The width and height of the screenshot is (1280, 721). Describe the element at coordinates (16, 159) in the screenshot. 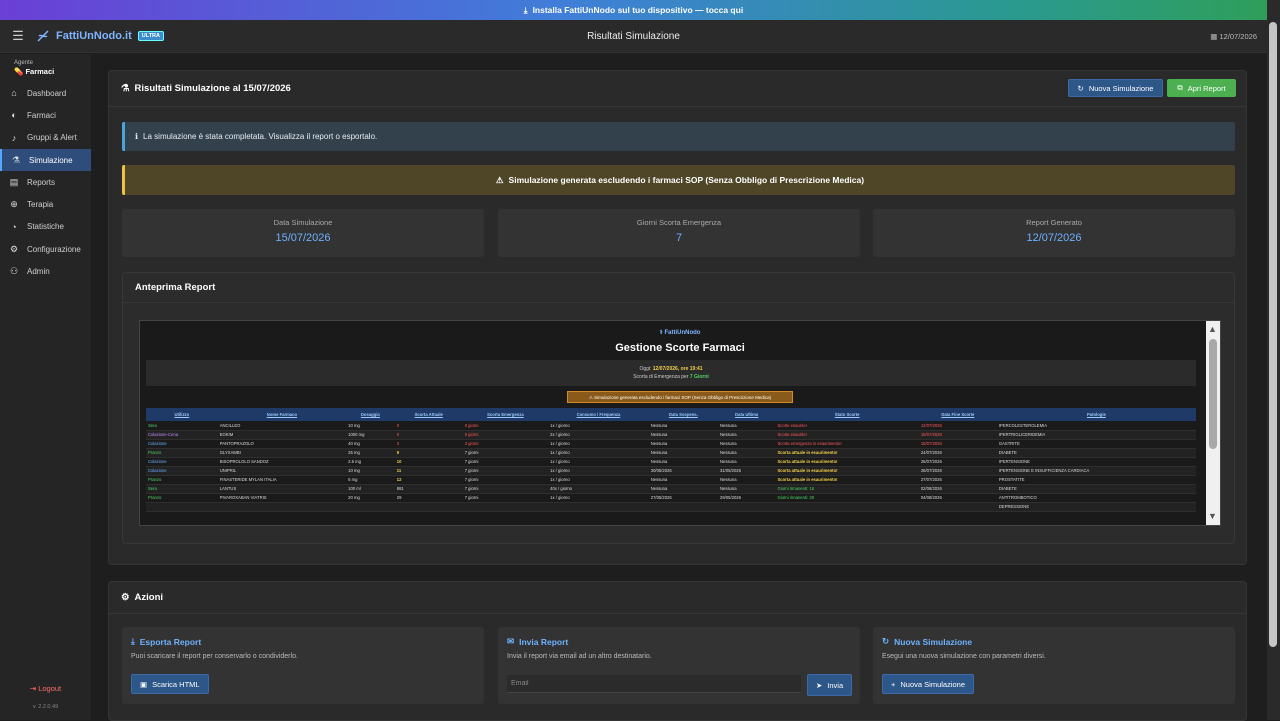

I see `flask-icon: ⚗` at that location.